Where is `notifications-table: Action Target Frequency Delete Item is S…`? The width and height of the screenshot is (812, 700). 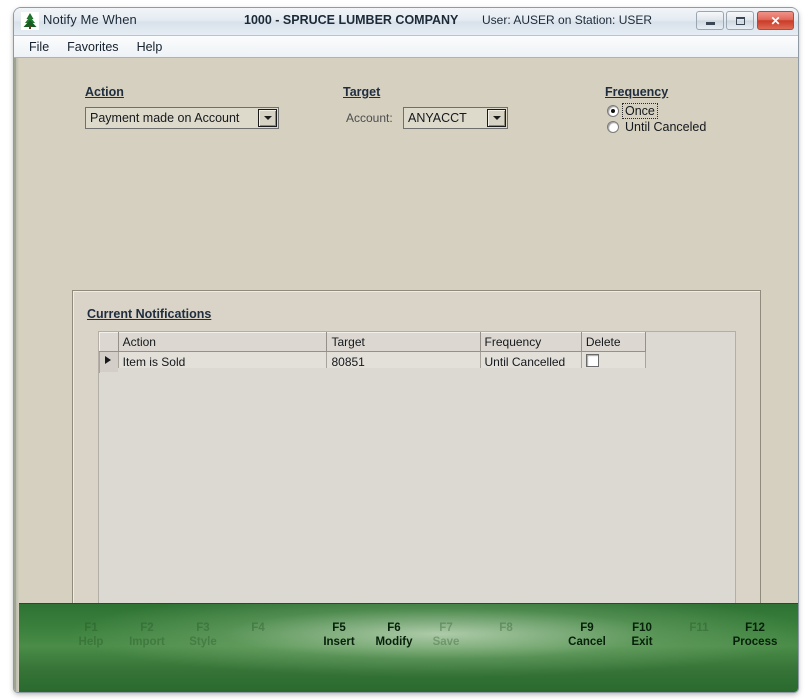 notifications-table: Action Target Frequency Delete Item is S… is located at coordinates (373, 352).